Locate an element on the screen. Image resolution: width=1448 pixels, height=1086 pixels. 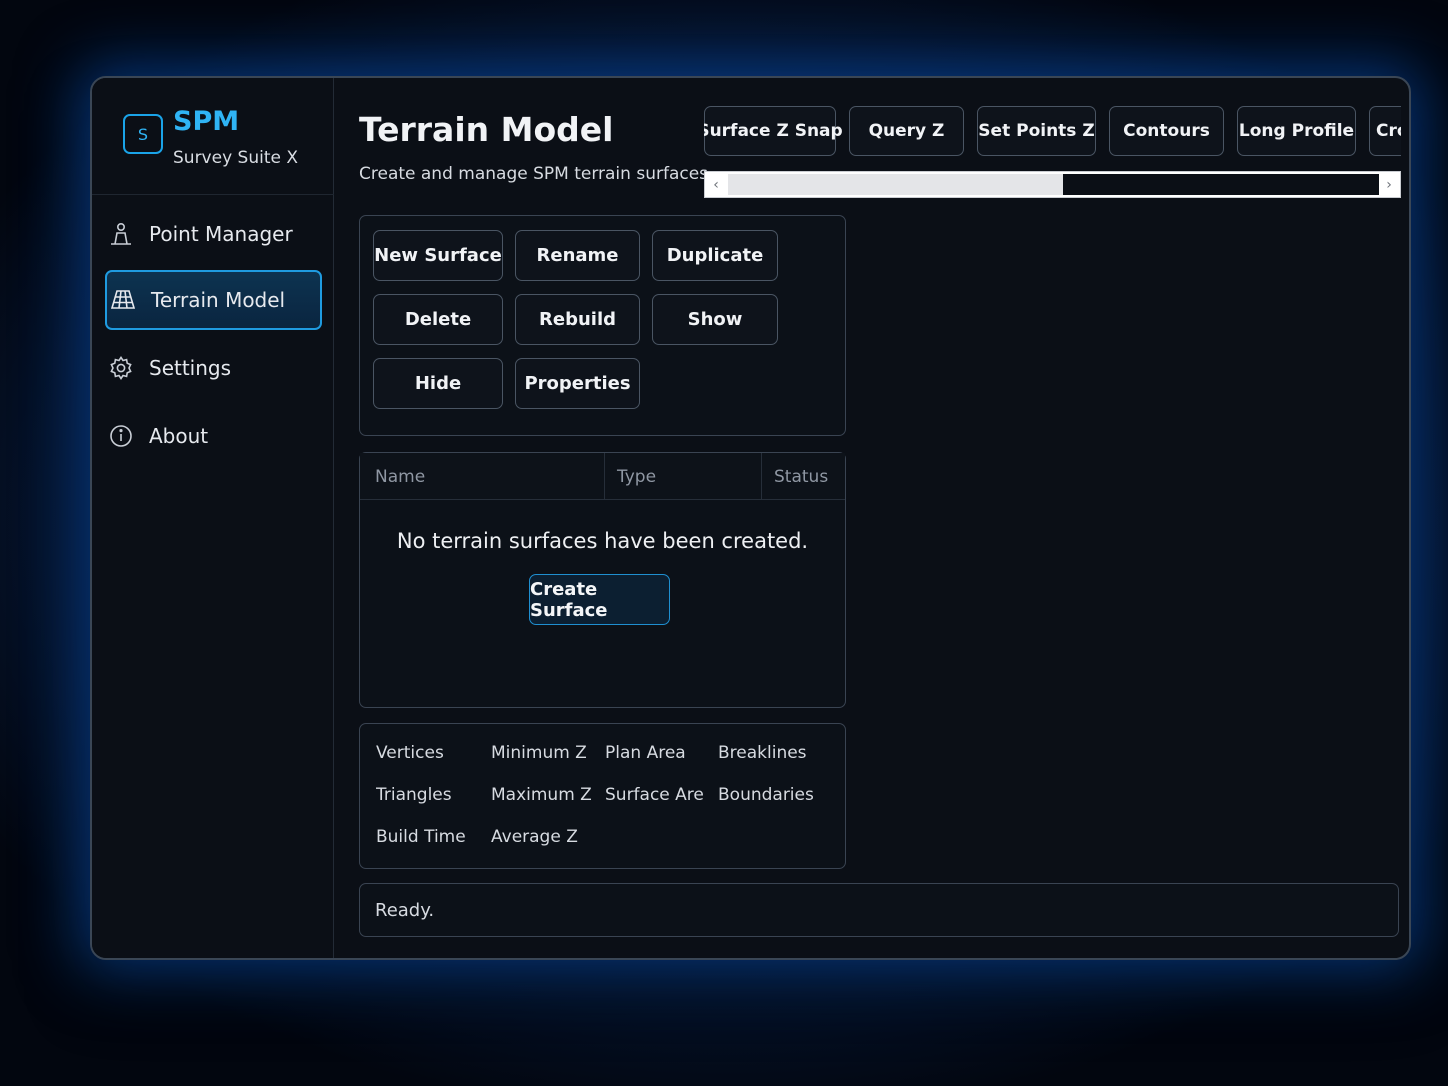
show-button: Show is located at coordinates (715, 319).